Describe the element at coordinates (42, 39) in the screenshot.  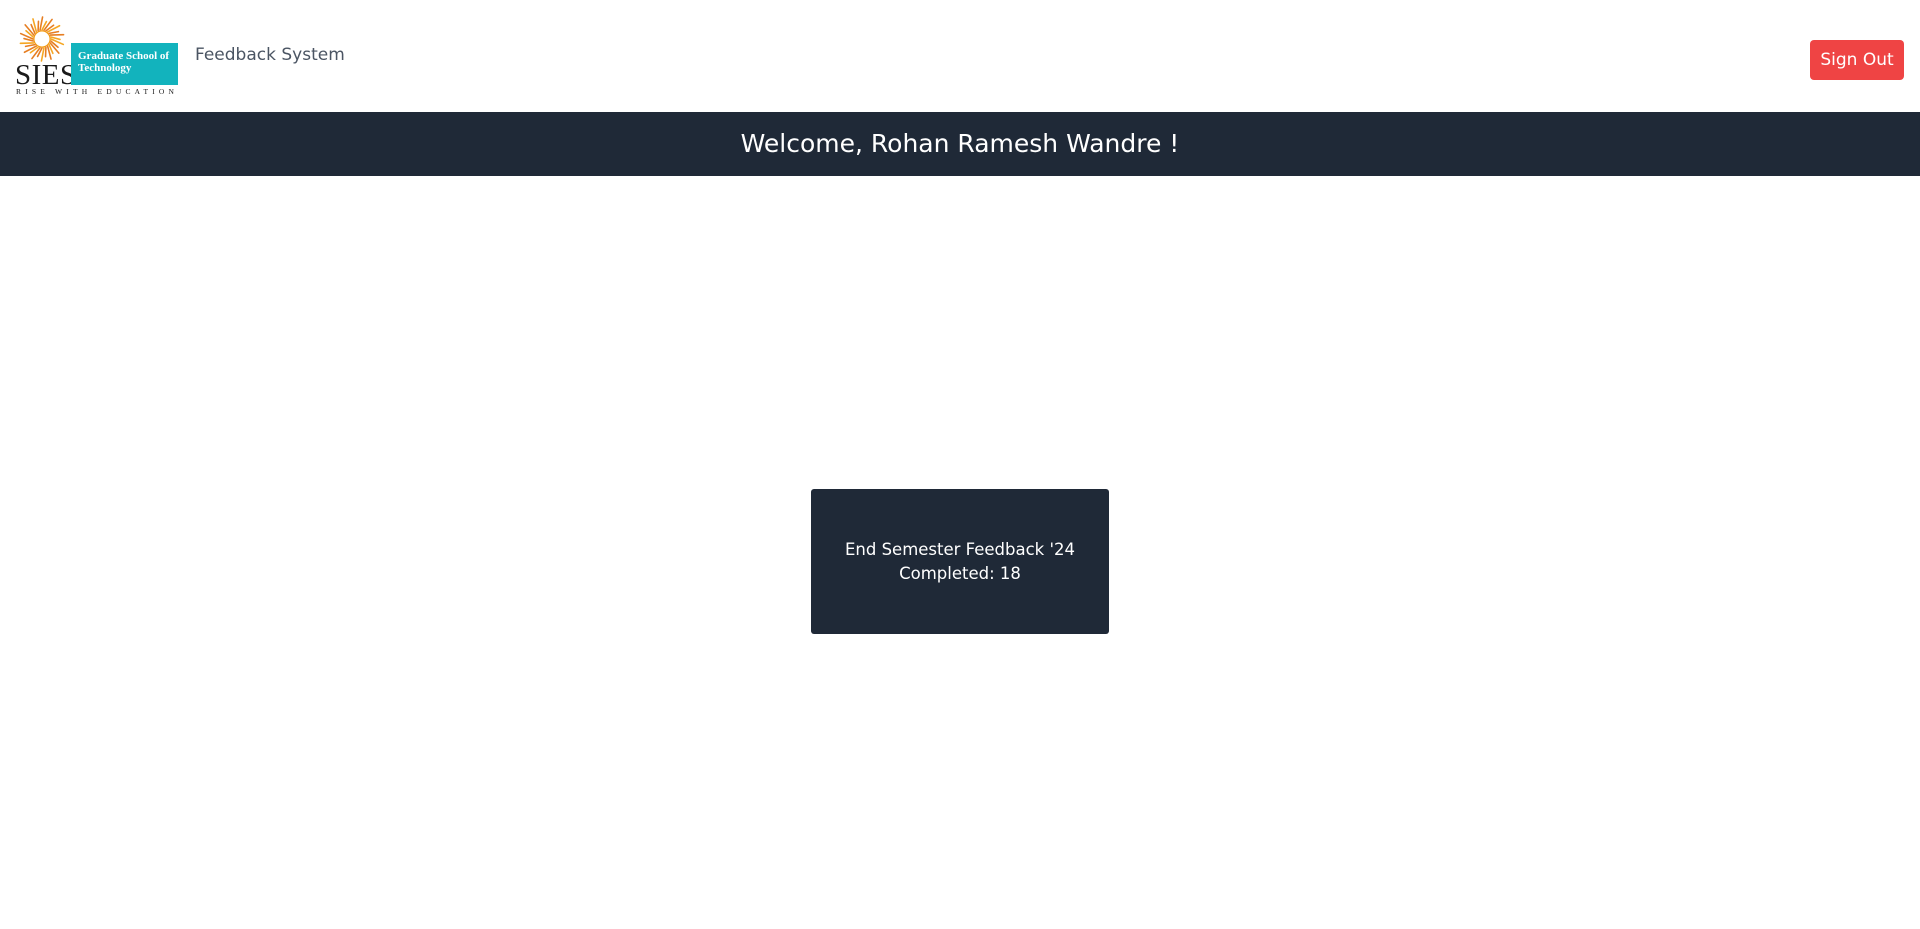
I see `sun-emblem-icon` at that location.